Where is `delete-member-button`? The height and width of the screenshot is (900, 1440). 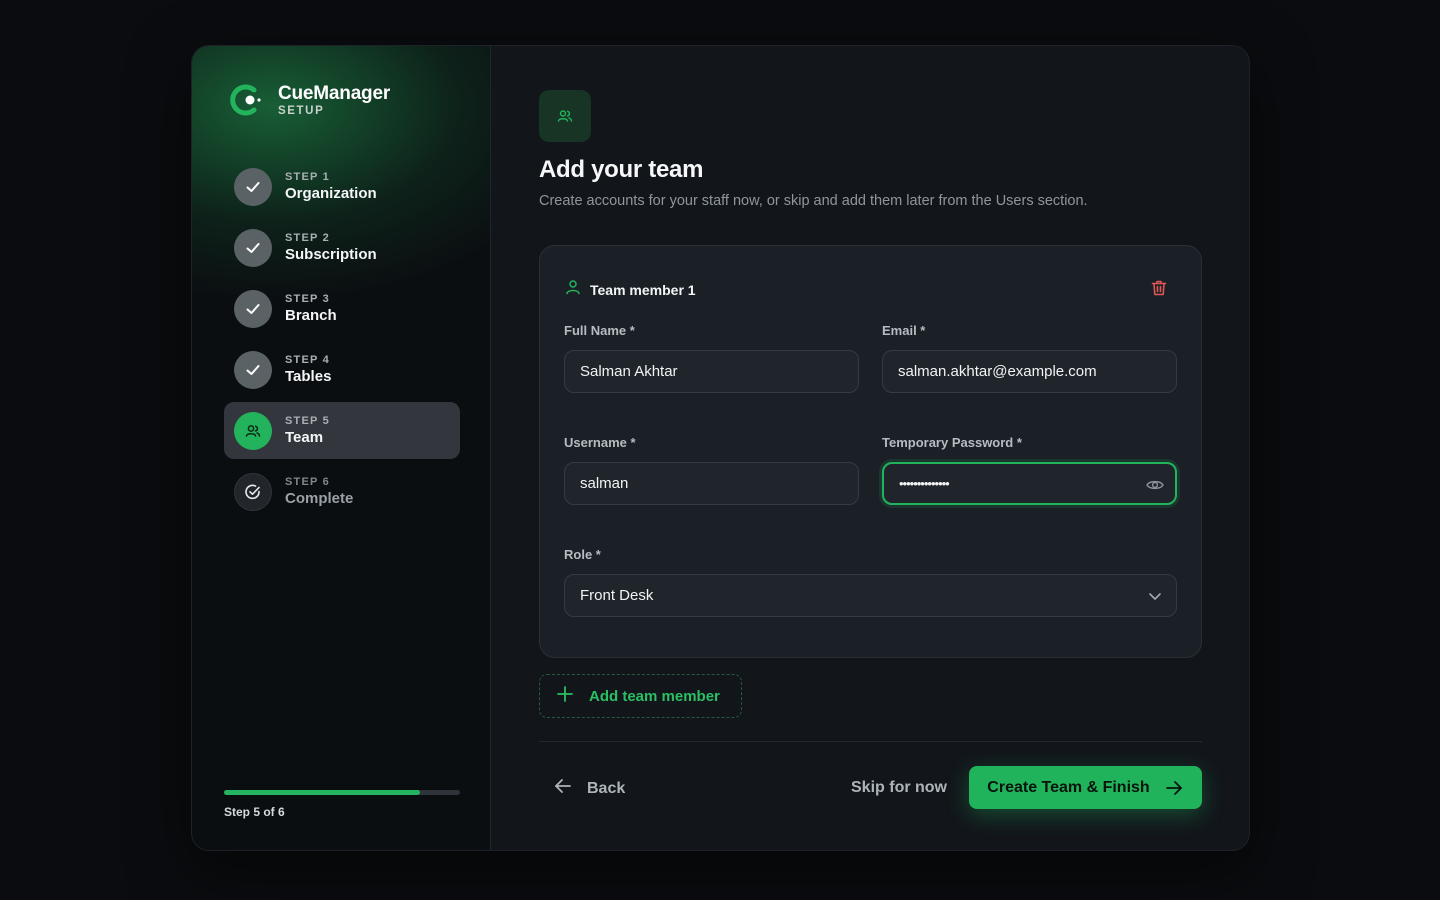
delete-member-button is located at coordinates (1159, 288).